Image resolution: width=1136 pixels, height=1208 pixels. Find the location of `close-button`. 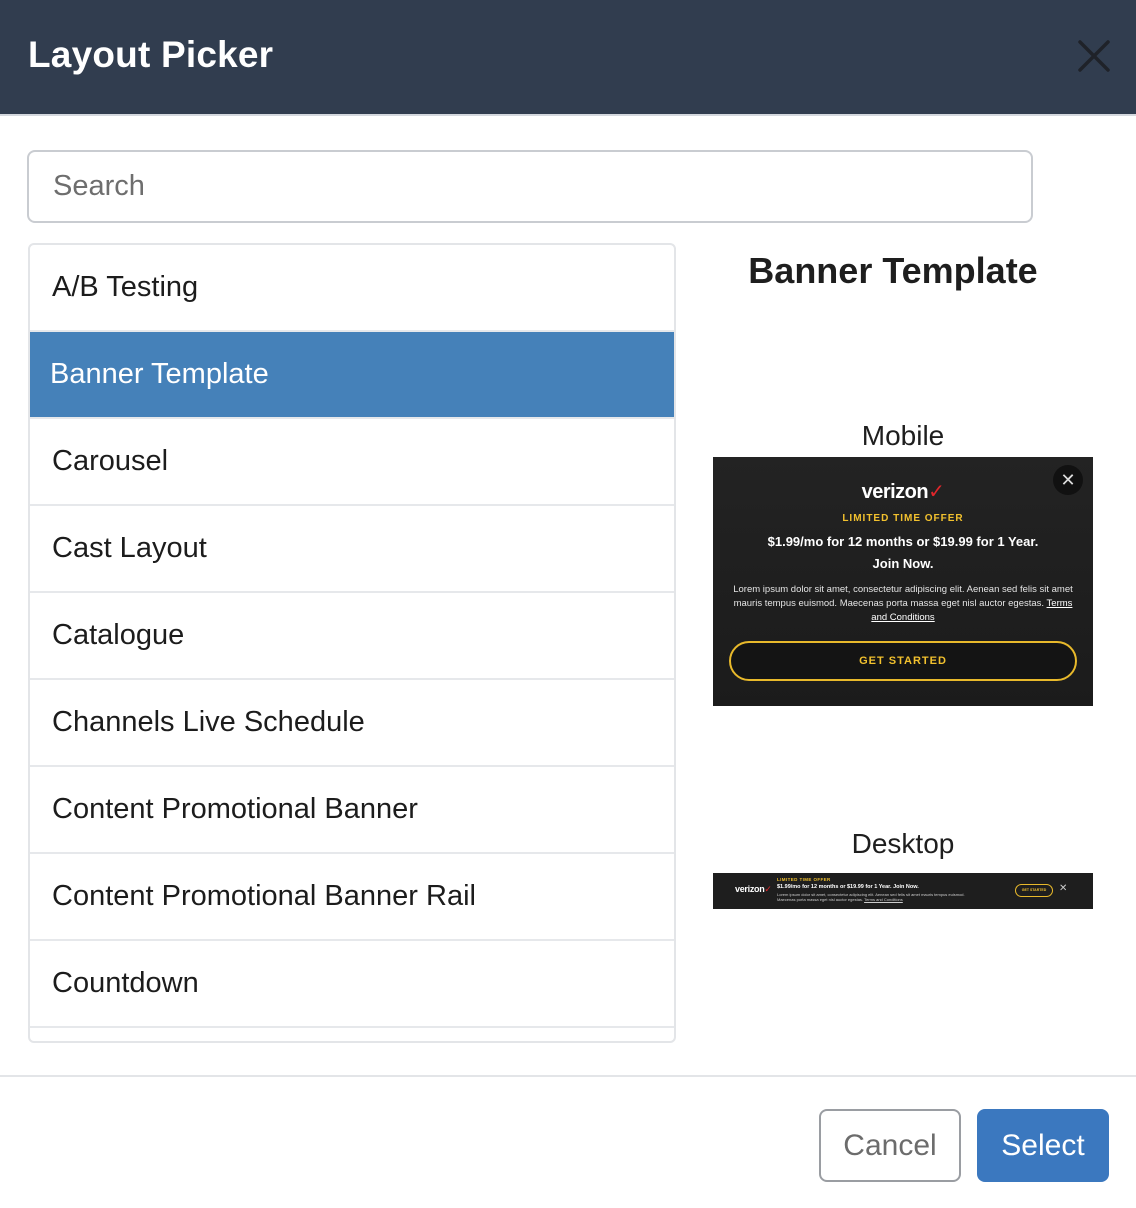

close-button is located at coordinates (1094, 56).